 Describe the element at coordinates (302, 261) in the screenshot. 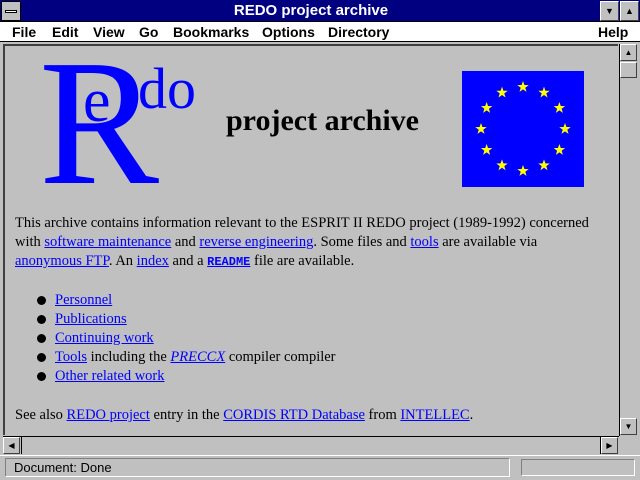

I see `intro-text: file are available.` at that location.